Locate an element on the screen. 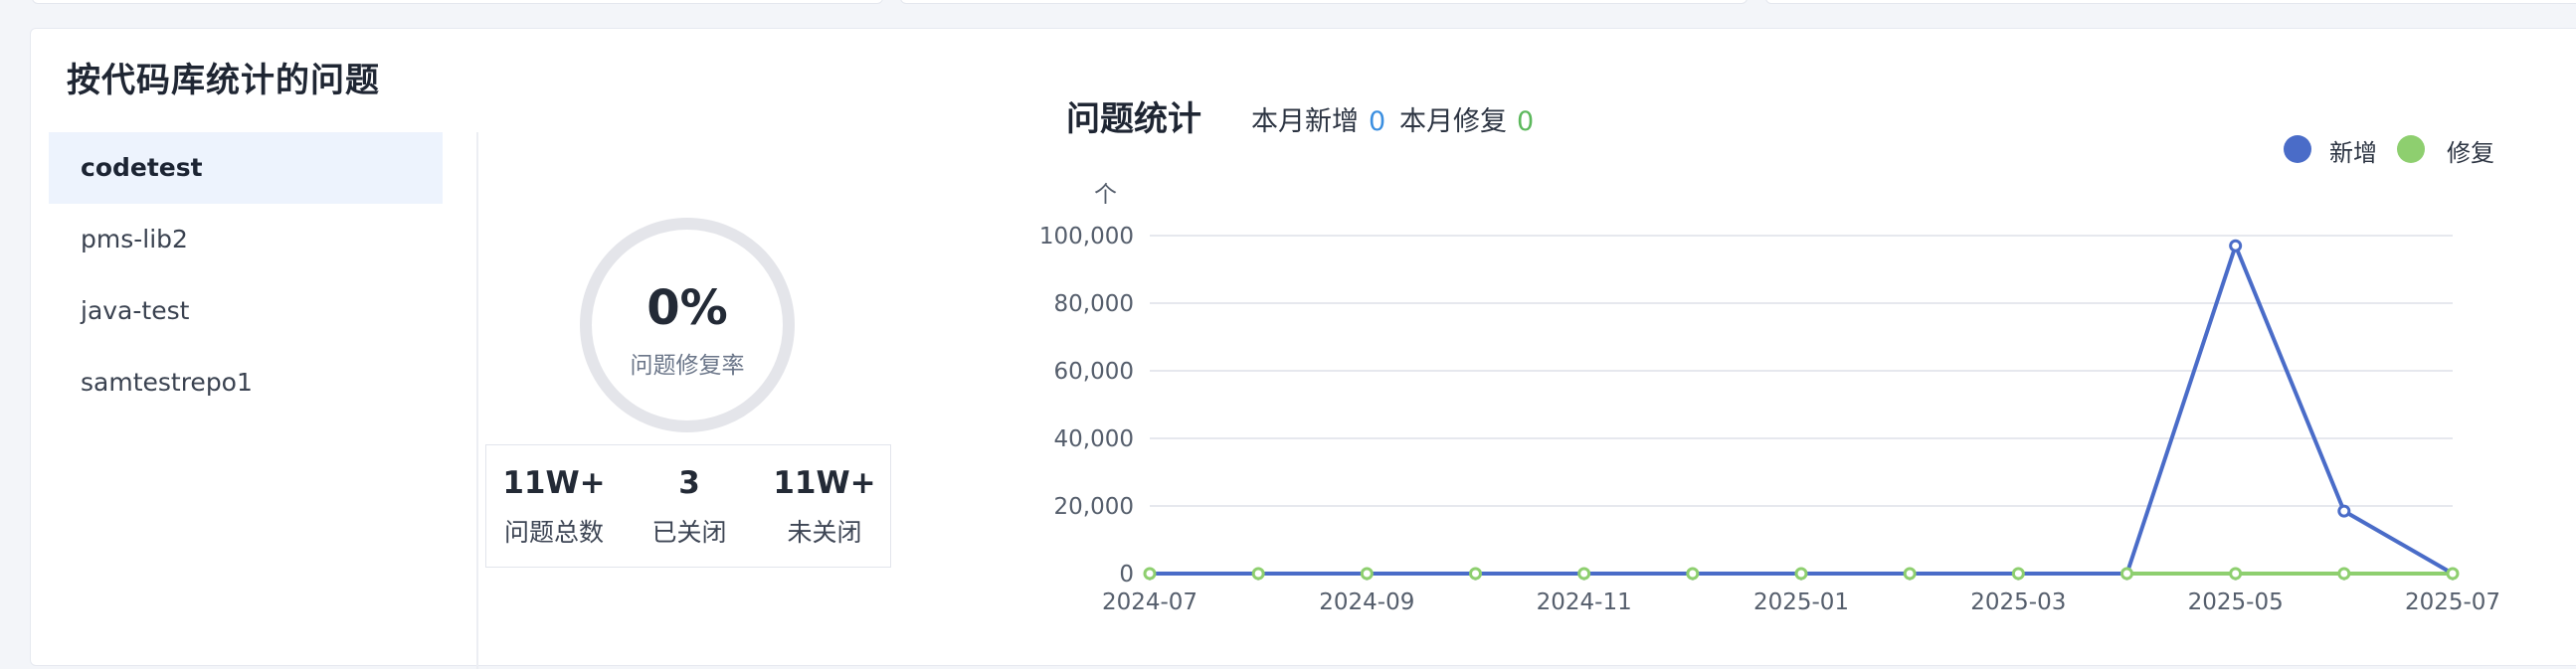  y-tick-label: 80,000 is located at coordinates (1094, 304).